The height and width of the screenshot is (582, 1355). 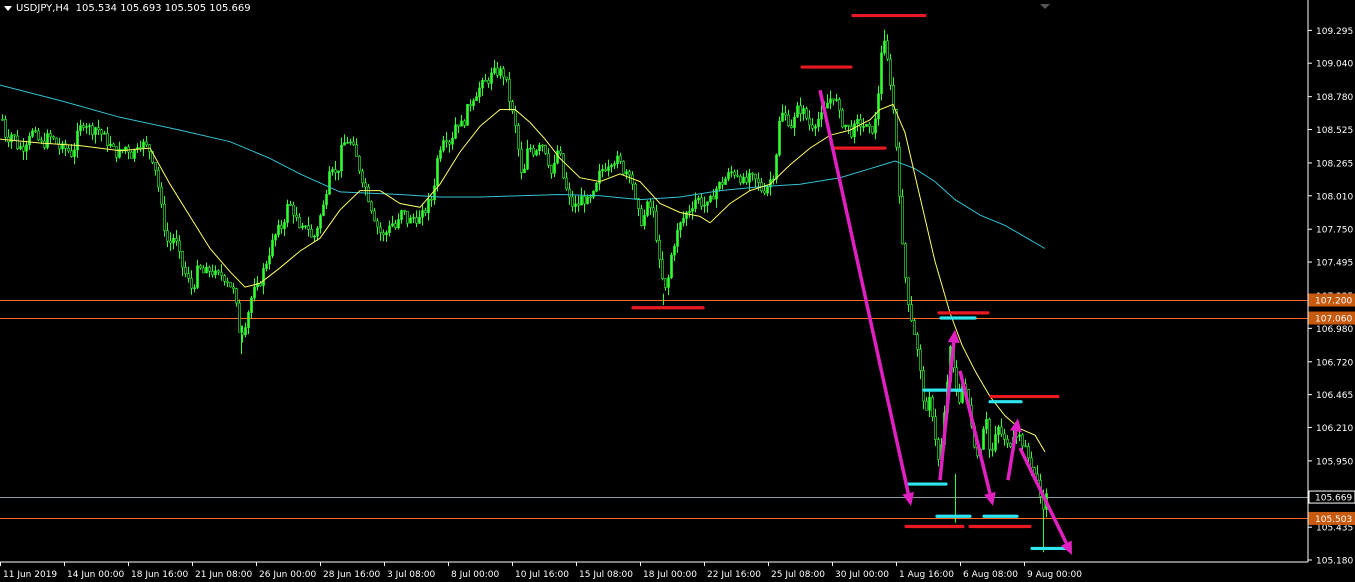 What do you see at coordinates (1334, 264) in the screenshot?
I see `y-tick-label: 107.495` at bounding box center [1334, 264].